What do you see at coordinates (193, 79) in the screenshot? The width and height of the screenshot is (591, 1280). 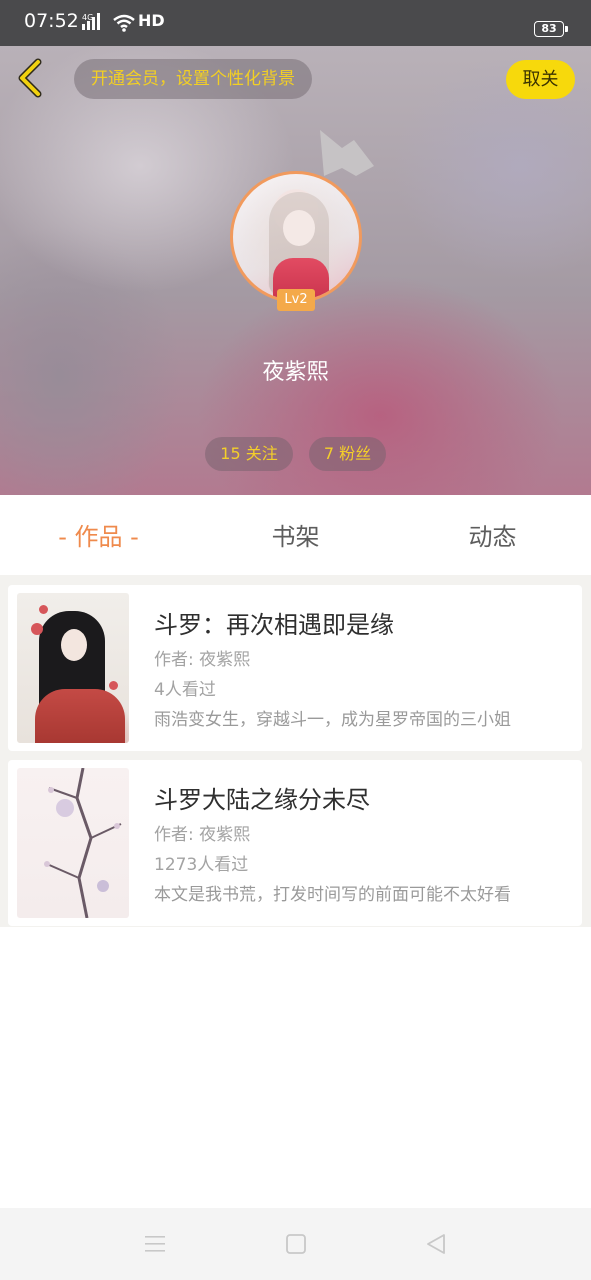 I see `vip-background-prompt: 开通会员，设置个性化背景` at bounding box center [193, 79].